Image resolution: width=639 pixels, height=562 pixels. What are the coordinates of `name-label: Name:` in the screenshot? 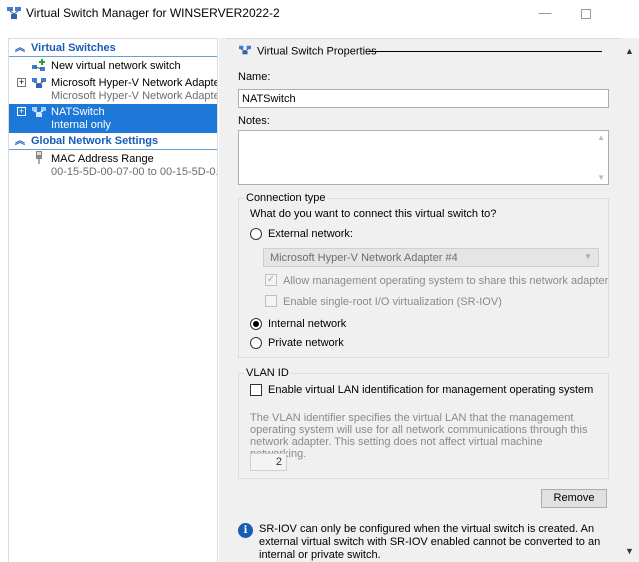 It's located at (254, 77).